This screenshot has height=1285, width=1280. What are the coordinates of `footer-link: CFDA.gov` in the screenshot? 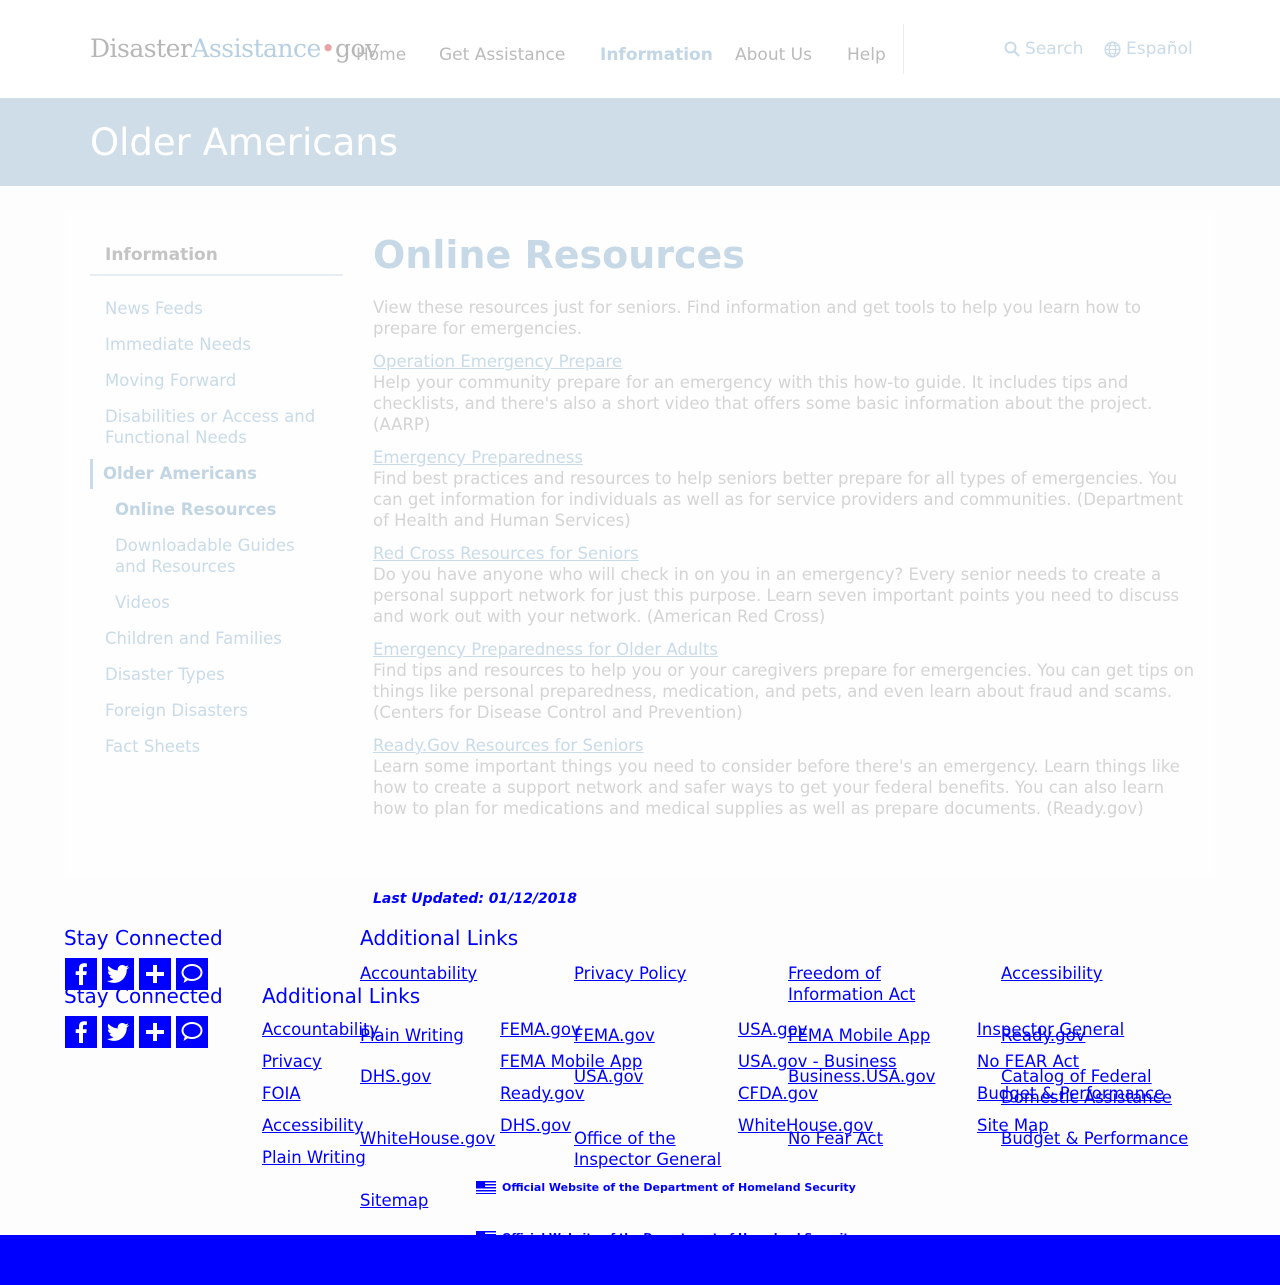 It's located at (778, 1093).